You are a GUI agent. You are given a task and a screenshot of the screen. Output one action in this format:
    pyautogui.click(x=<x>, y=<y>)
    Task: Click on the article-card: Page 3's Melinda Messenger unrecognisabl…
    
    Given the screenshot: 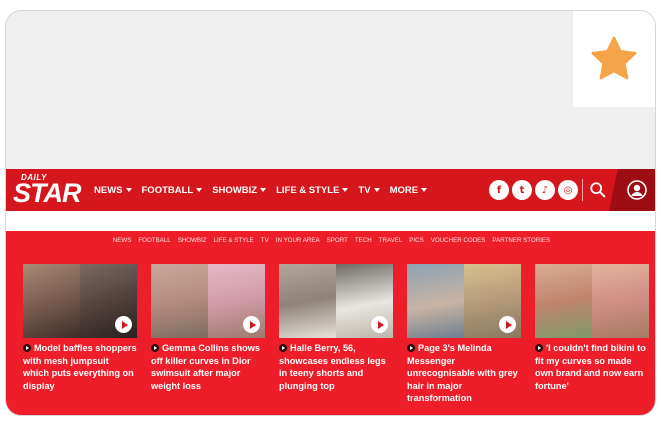 What is the action you would take?
    pyautogui.click(x=464, y=334)
    